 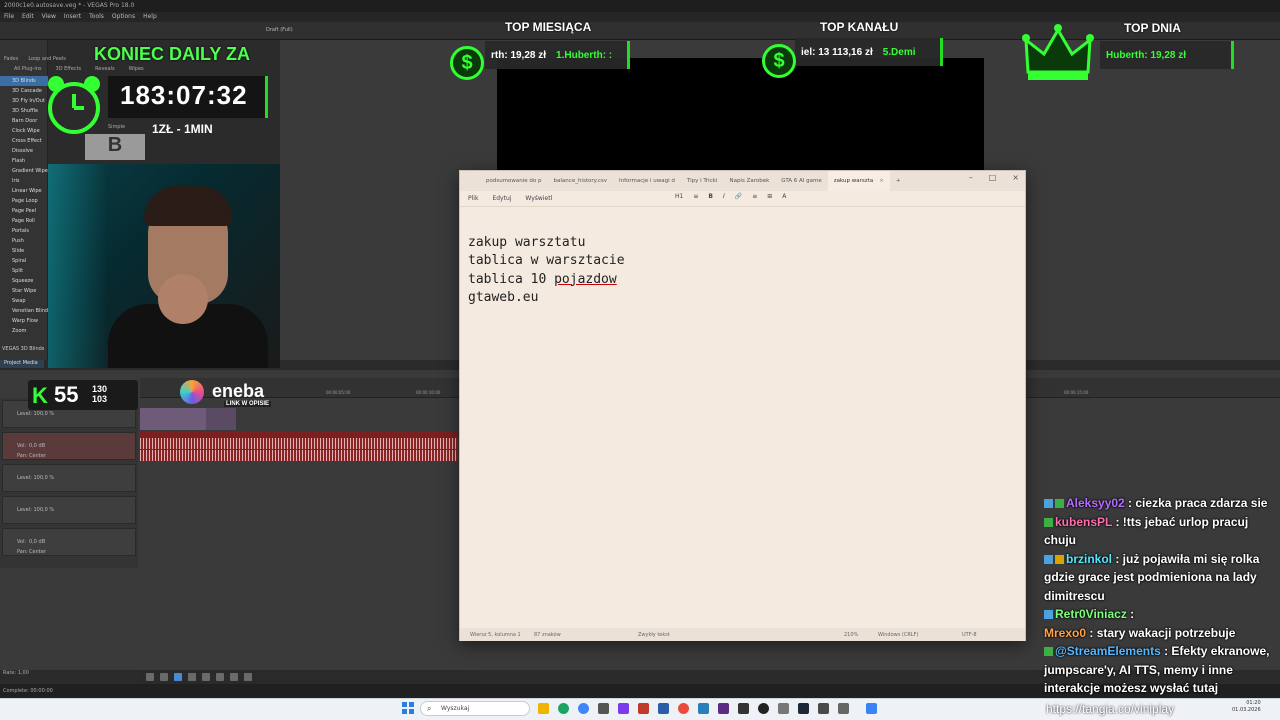 I want to click on fx-item: Page Roll, so click(x=24, y=221).